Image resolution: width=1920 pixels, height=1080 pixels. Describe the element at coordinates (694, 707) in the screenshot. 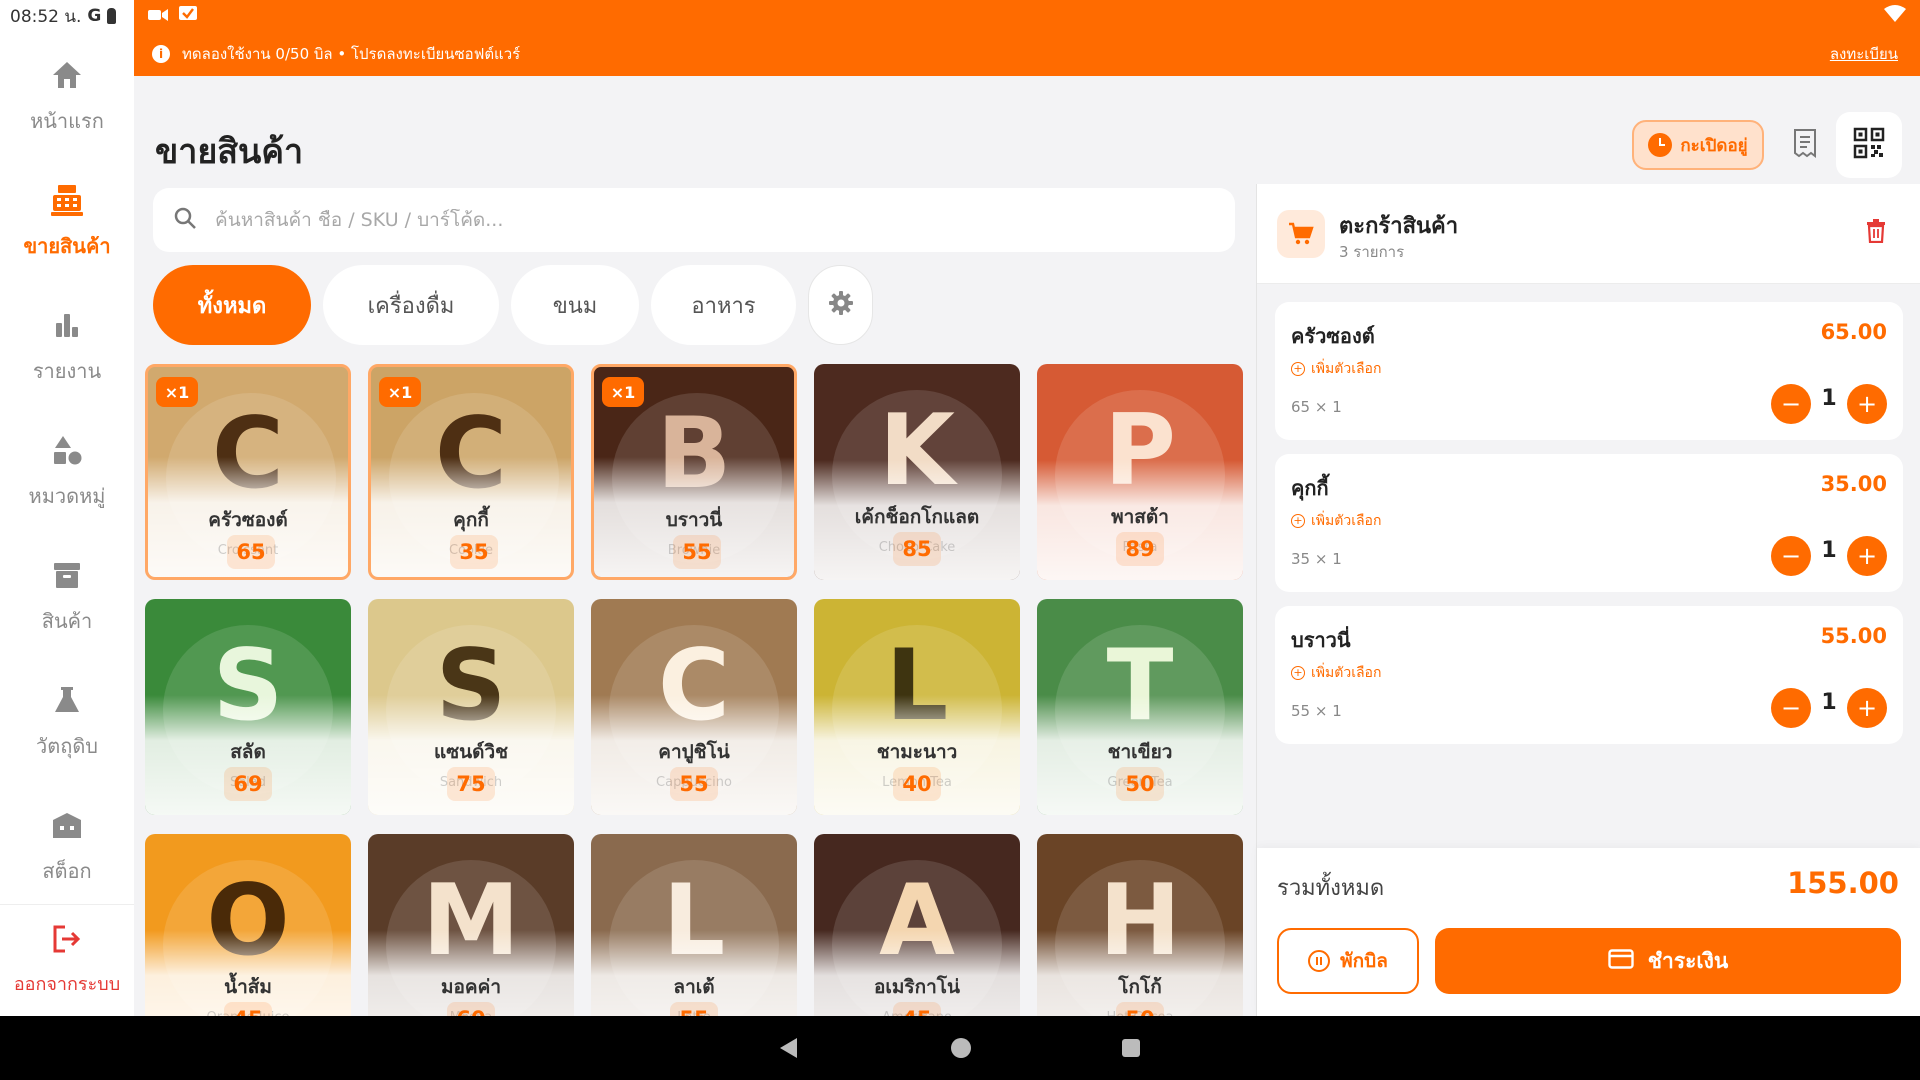

I see `product-card: C คาปูชิโน่ Cappuccino 55` at that location.